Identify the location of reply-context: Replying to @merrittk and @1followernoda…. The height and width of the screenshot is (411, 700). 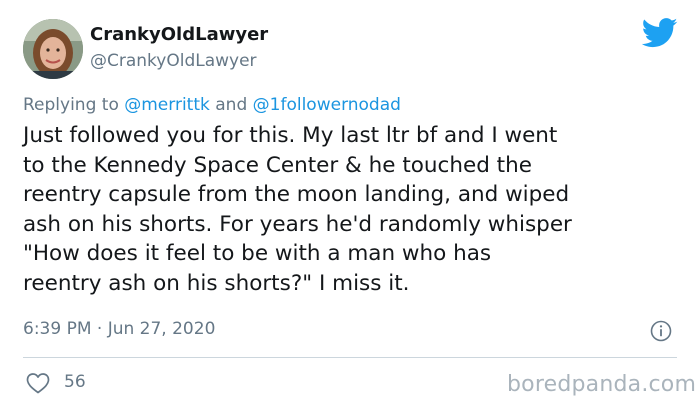
(212, 105).